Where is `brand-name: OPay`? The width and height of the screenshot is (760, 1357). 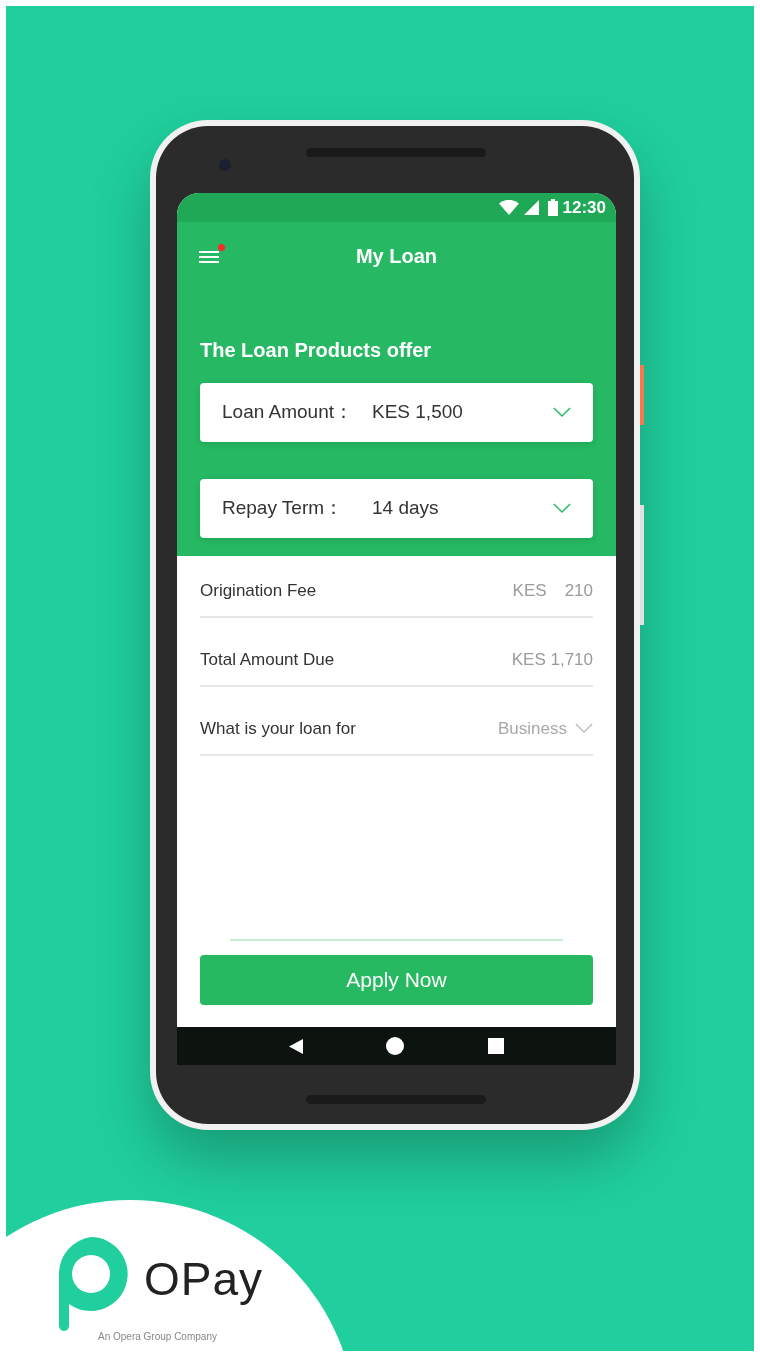
brand-name: OPay is located at coordinates (204, 1279).